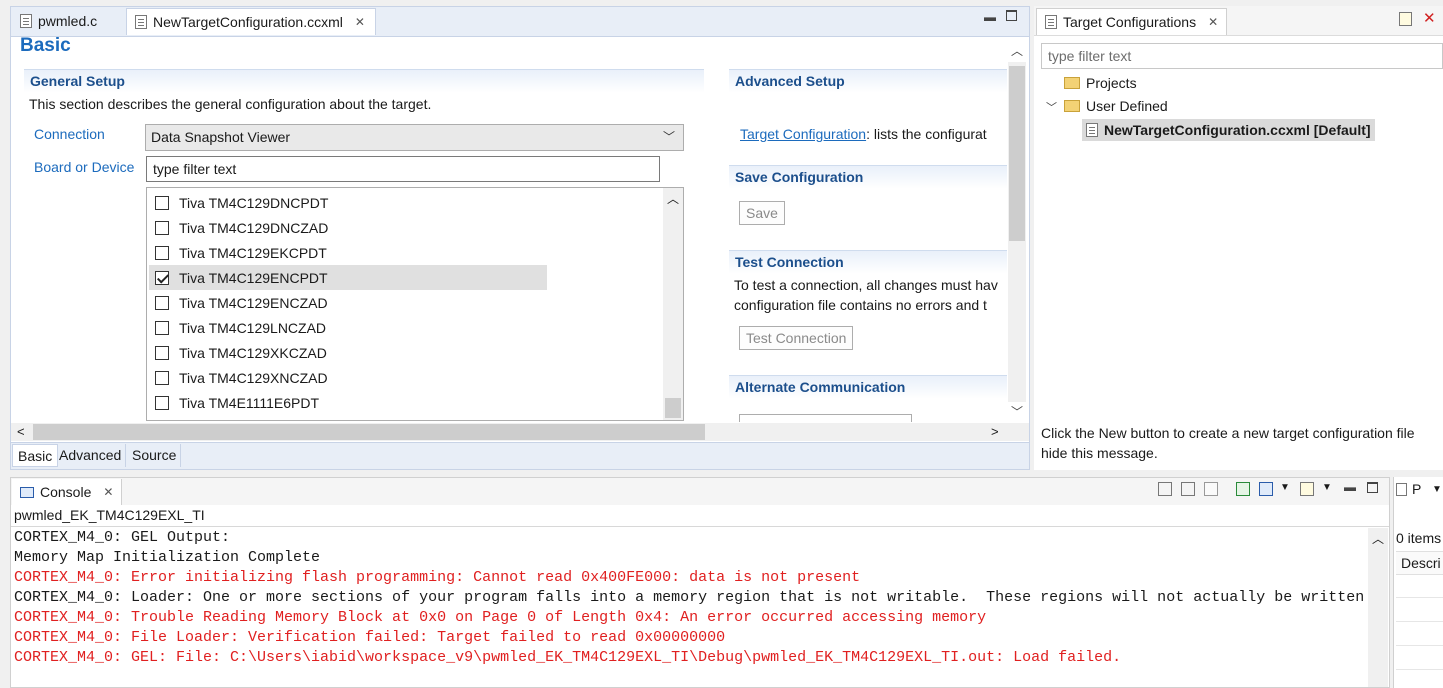 This screenshot has height=688, width=1443. Describe the element at coordinates (1429, 18) in the screenshot. I see `delete-icon: ✕` at that location.